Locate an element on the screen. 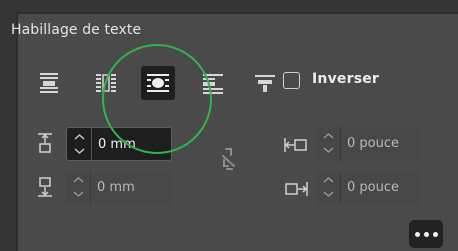 The height and width of the screenshot is (251, 458). top-offset-field: 0 mm is located at coordinates (119, 144).